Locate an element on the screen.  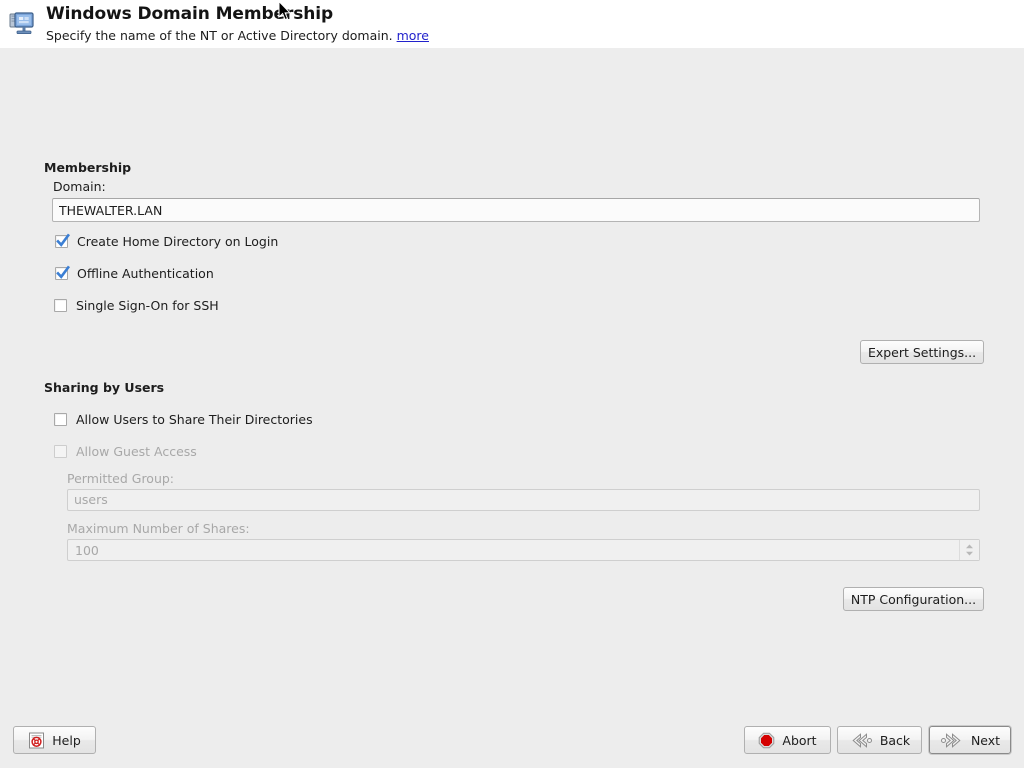
max-shares-label: Maximum Number of Shares: is located at coordinates (158, 528).